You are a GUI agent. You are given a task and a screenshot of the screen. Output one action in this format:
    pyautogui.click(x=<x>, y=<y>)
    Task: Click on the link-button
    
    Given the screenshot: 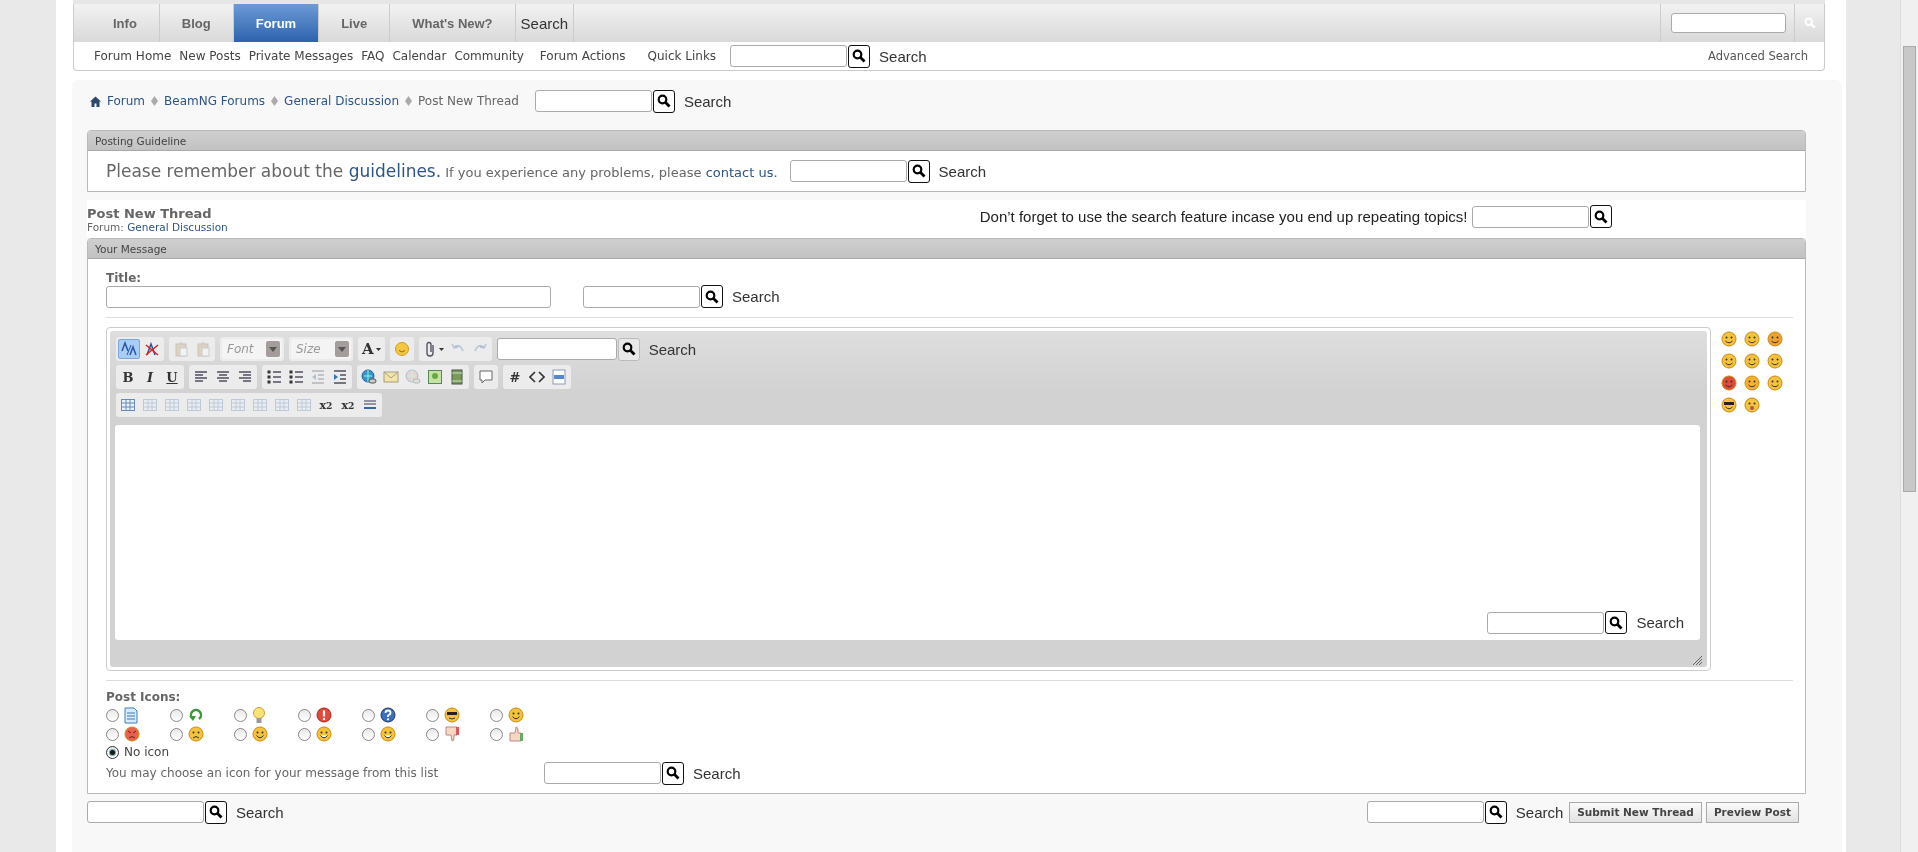 What is the action you would take?
    pyautogui.click(x=369, y=377)
    